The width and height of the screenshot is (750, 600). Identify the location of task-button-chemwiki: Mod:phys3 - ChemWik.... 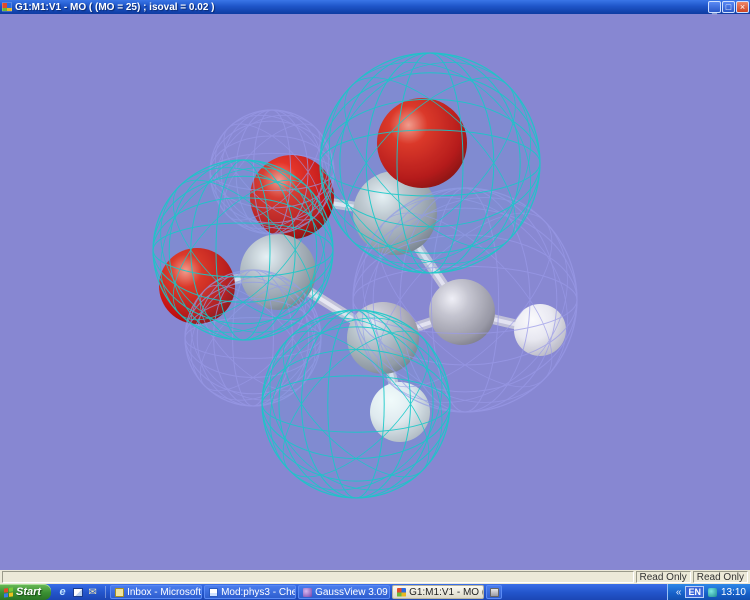
(250, 592).